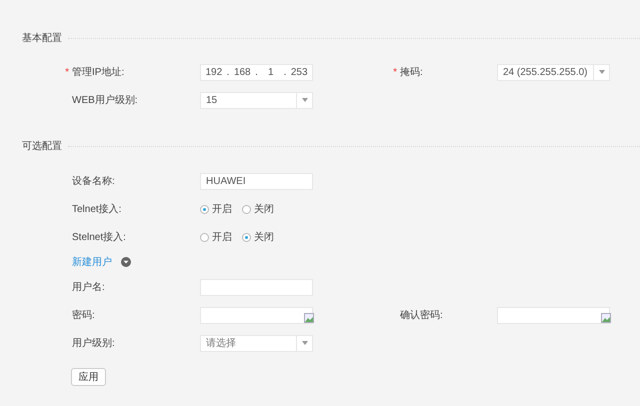  I want to click on ip-octet: 1, so click(271, 72).